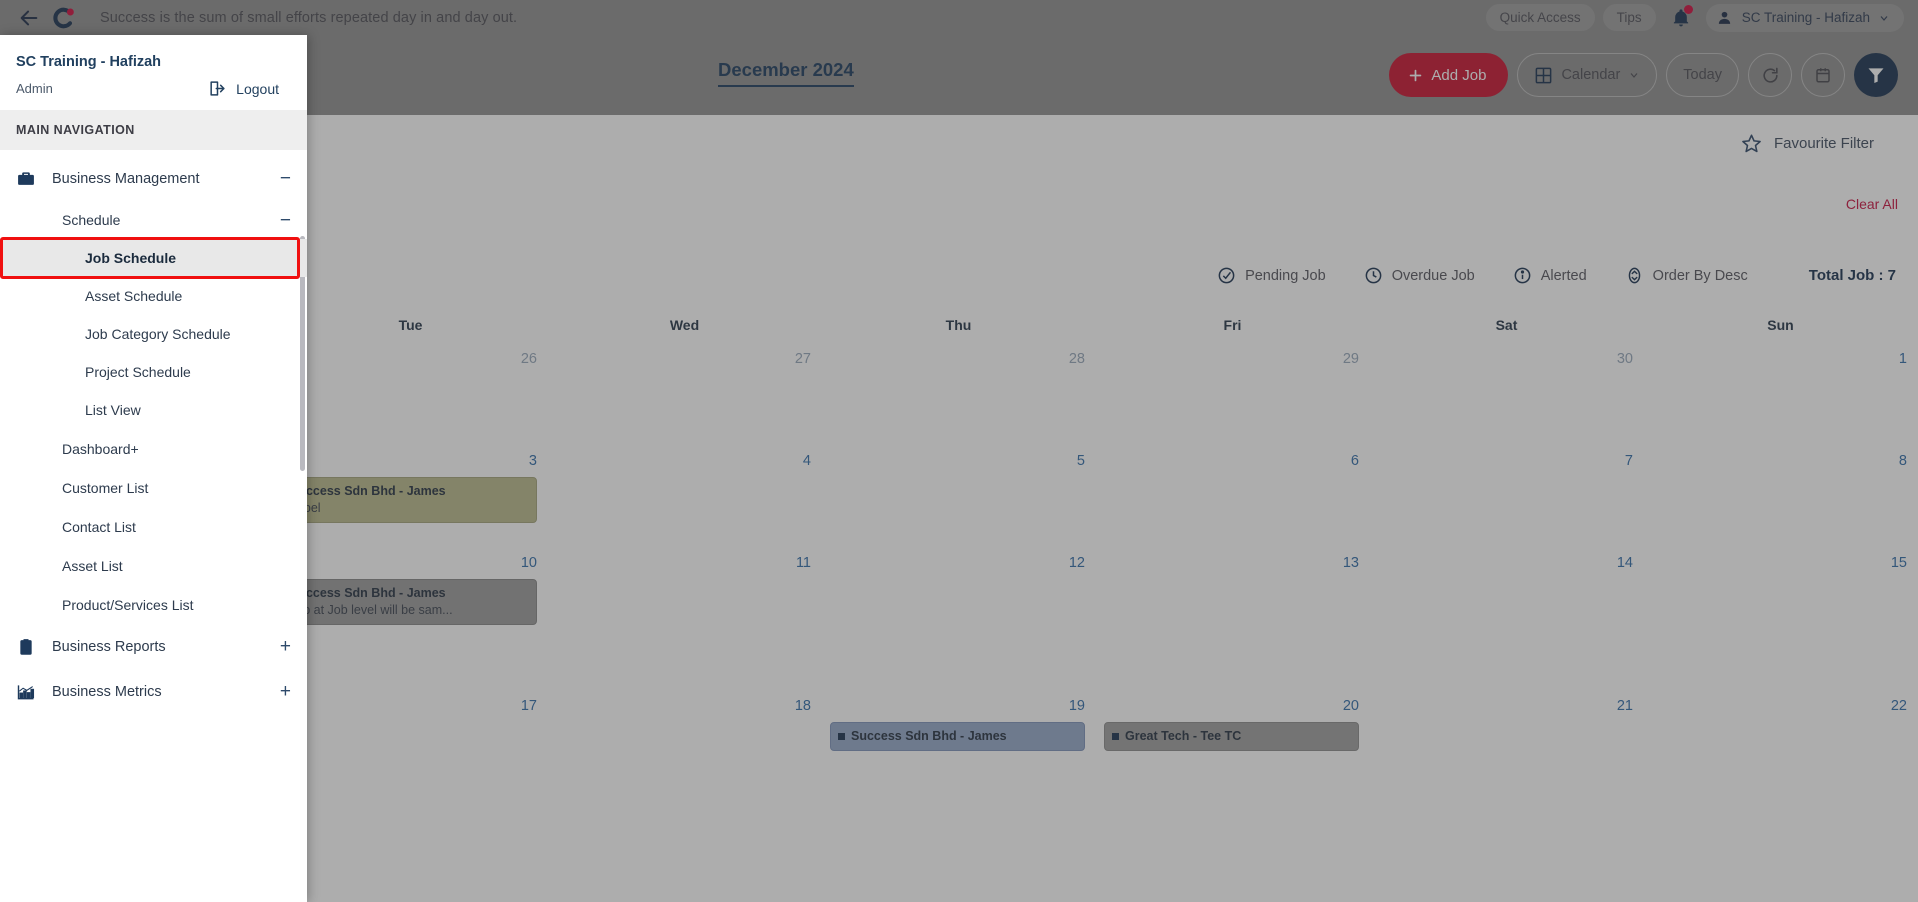 This screenshot has width=1918, height=902. Describe the element at coordinates (105, 487) in the screenshot. I see `sidebar-item-label: Customer List` at that location.